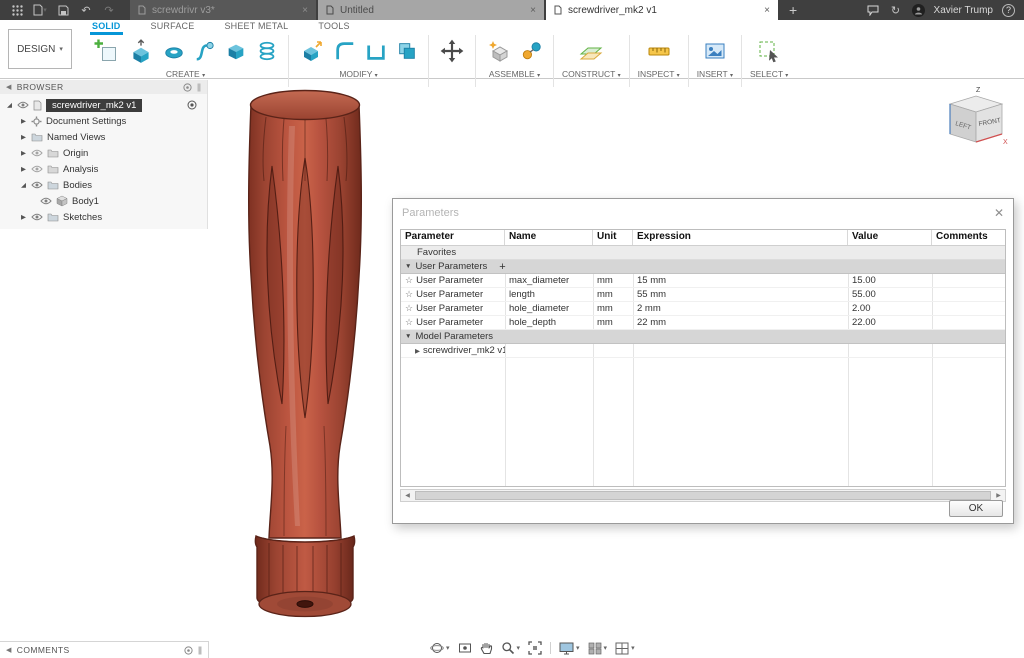 Image resolution: width=1024 pixels, height=658 pixels. What do you see at coordinates (40, 10) in the screenshot?
I see `file-menu-icon: ▾` at bounding box center [40, 10].